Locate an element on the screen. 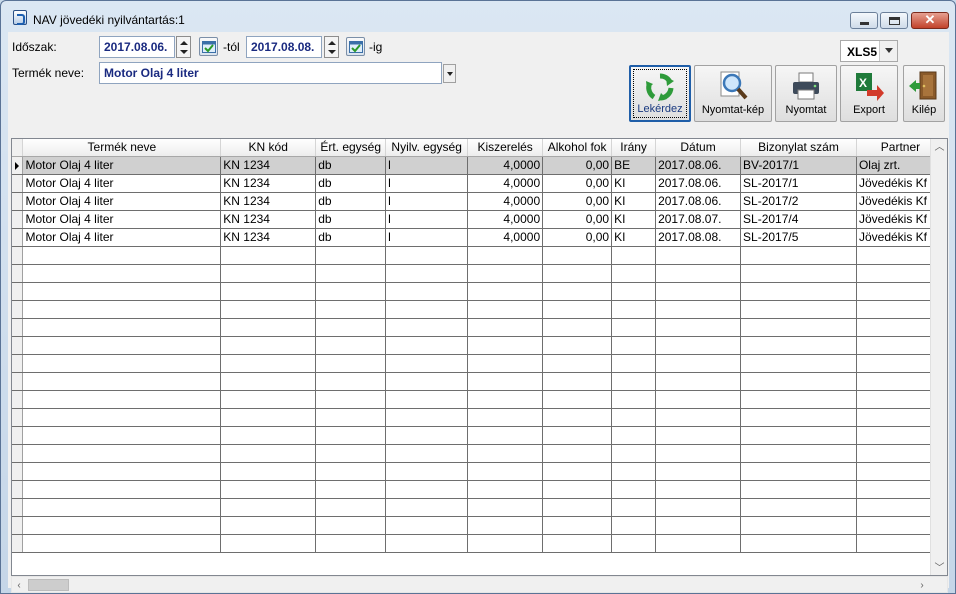  chevron-down-icon is located at coordinates (888, 51).